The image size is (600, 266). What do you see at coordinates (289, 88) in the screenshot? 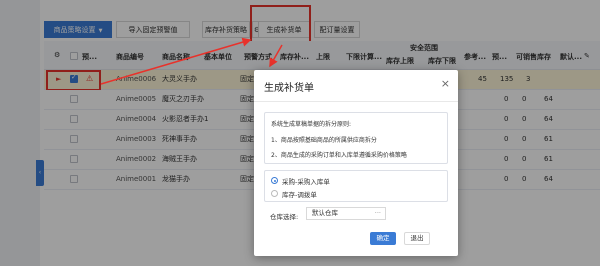
I see `dialog-title: 生成补货单` at bounding box center [289, 88].